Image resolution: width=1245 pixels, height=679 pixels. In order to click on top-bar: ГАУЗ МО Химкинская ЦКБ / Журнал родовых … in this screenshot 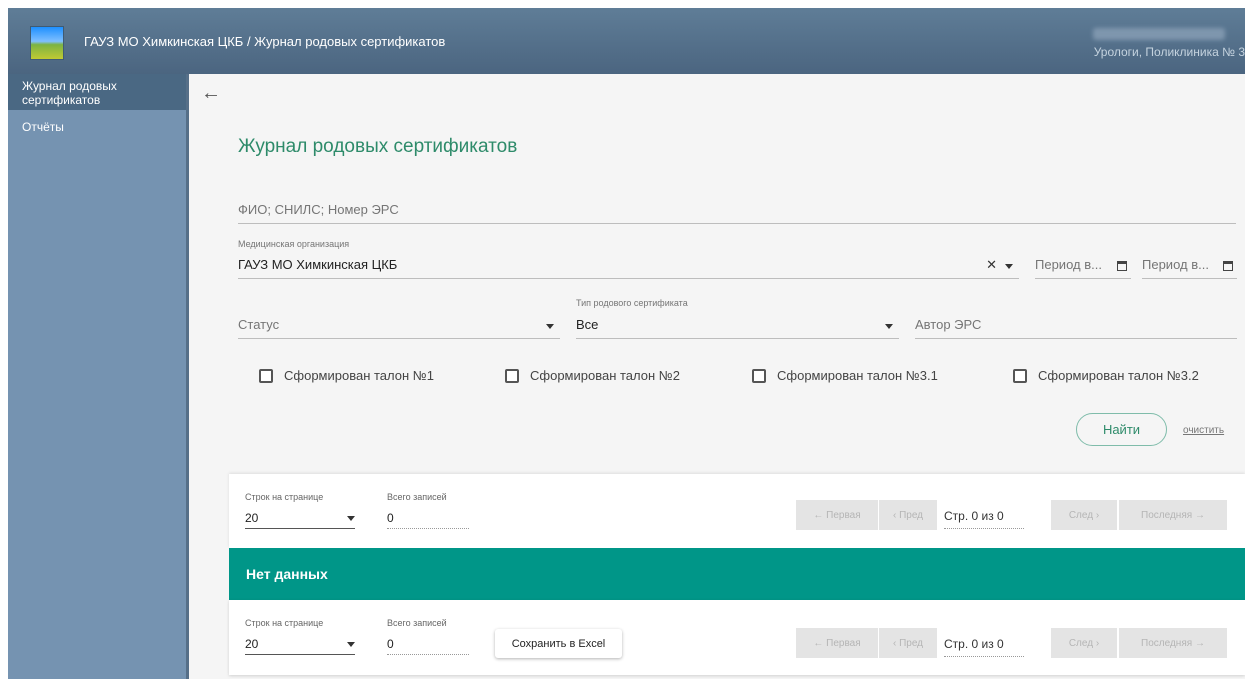, I will do `click(626, 41)`.